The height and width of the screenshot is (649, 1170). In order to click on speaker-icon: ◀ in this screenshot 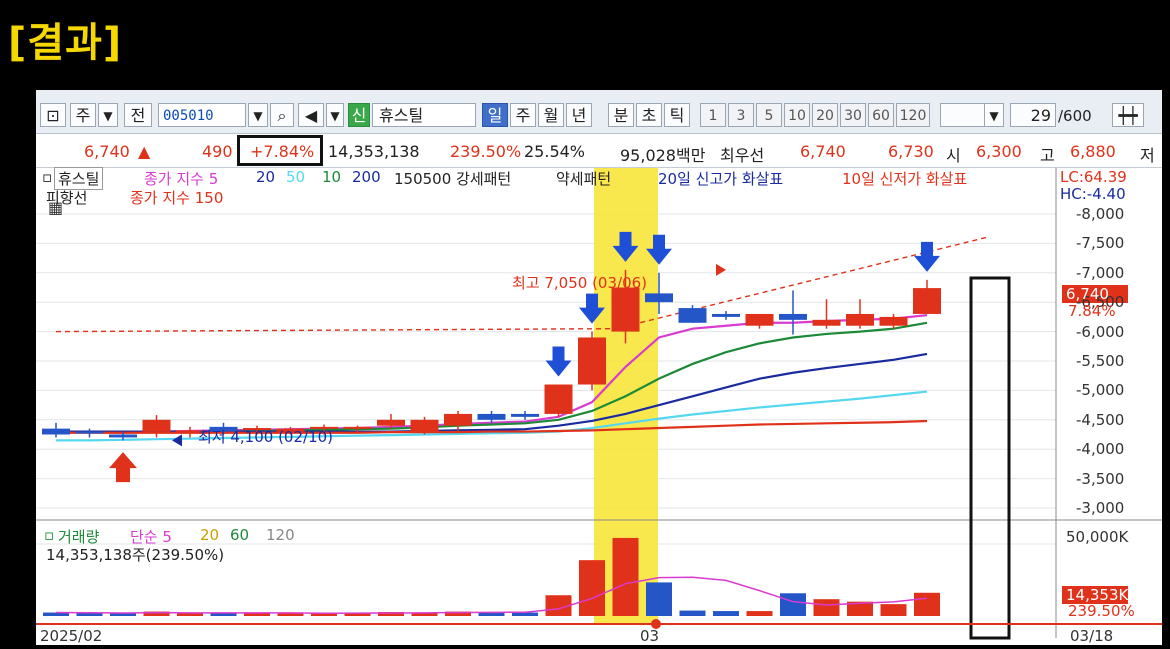, I will do `click(311, 115)`.